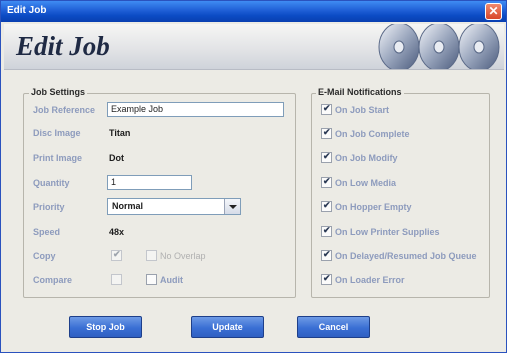 The image size is (507, 353). I want to click on close-button: ✕, so click(493, 11).